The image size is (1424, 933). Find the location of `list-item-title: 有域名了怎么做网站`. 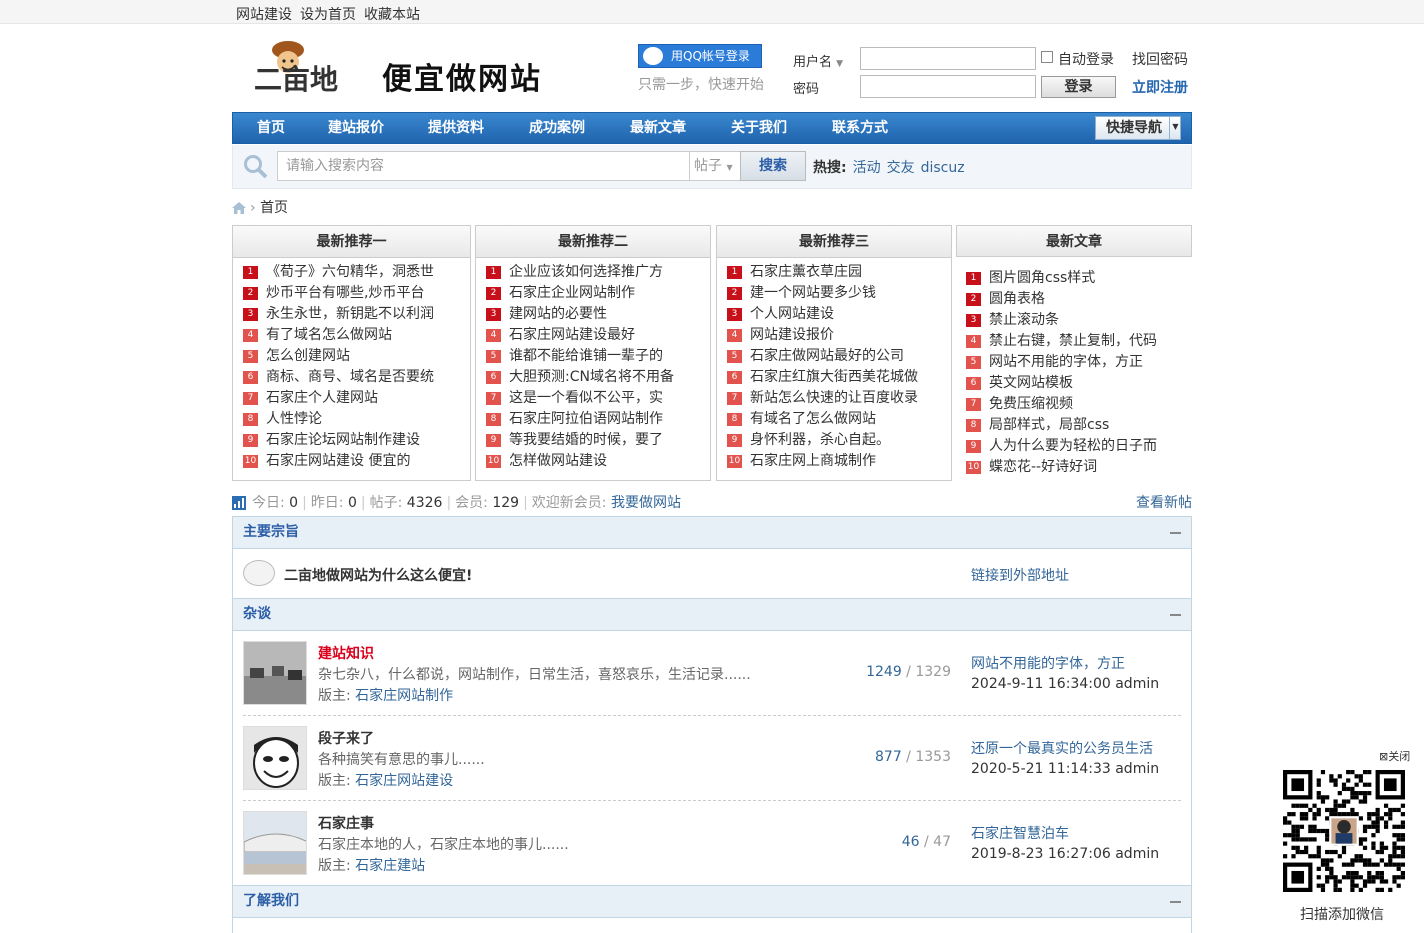

list-item-title: 有域名了怎么做网站 is located at coordinates (813, 419).